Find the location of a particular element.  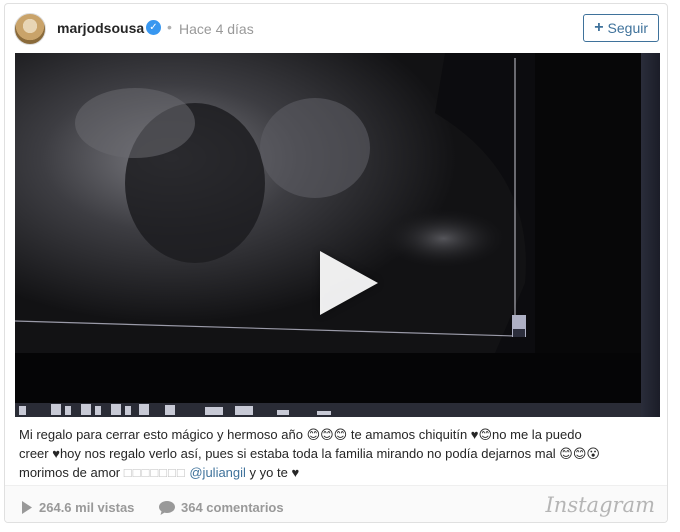

verified-badge-icon: ✓ is located at coordinates (153, 27).